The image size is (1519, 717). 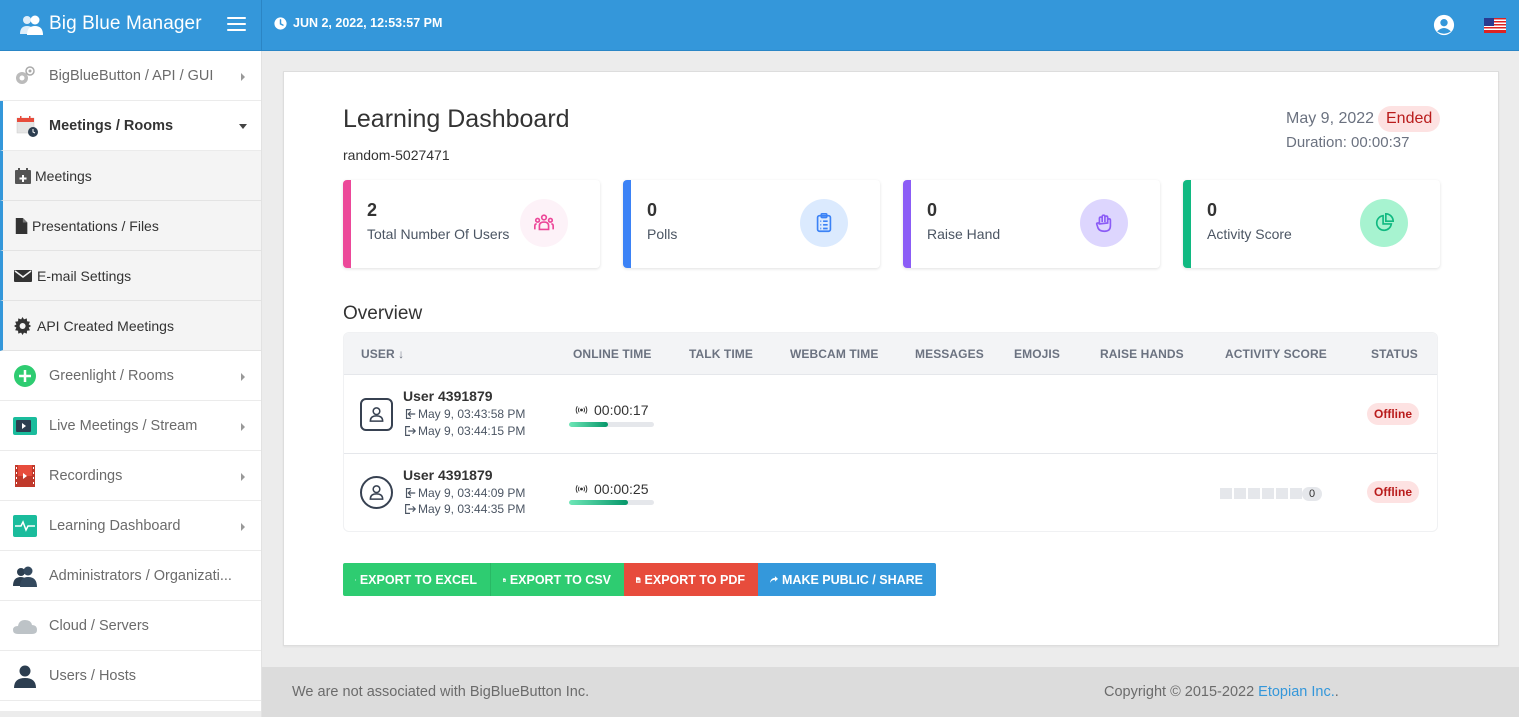 What do you see at coordinates (456, 119) in the screenshot?
I see `page-title: Learning Dashboard` at bounding box center [456, 119].